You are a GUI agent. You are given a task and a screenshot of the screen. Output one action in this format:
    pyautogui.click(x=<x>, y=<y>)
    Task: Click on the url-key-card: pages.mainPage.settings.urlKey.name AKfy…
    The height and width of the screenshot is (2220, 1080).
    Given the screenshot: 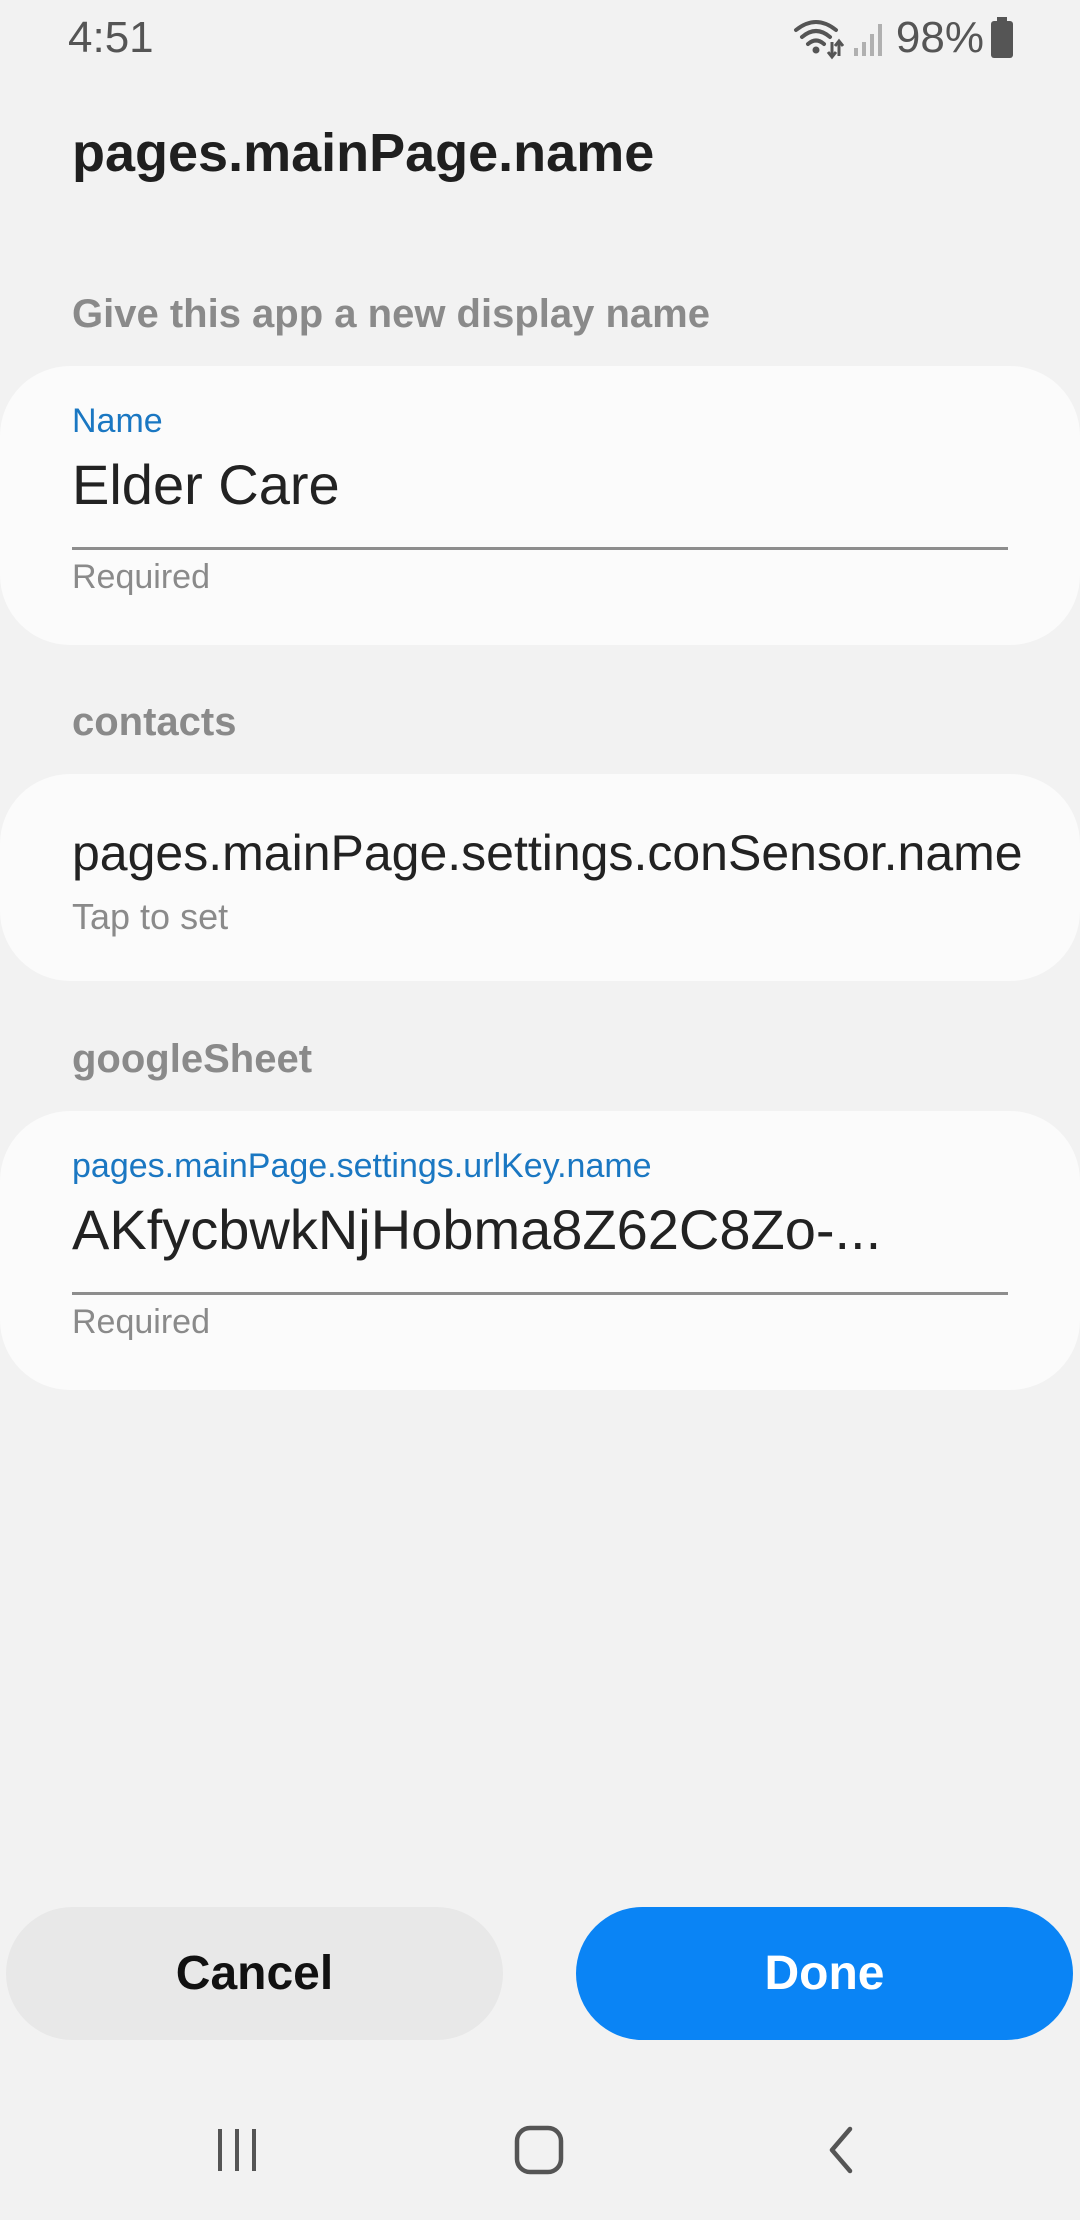 What is the action you would take?
    pyautogui.click(x=540, y=1250)
    